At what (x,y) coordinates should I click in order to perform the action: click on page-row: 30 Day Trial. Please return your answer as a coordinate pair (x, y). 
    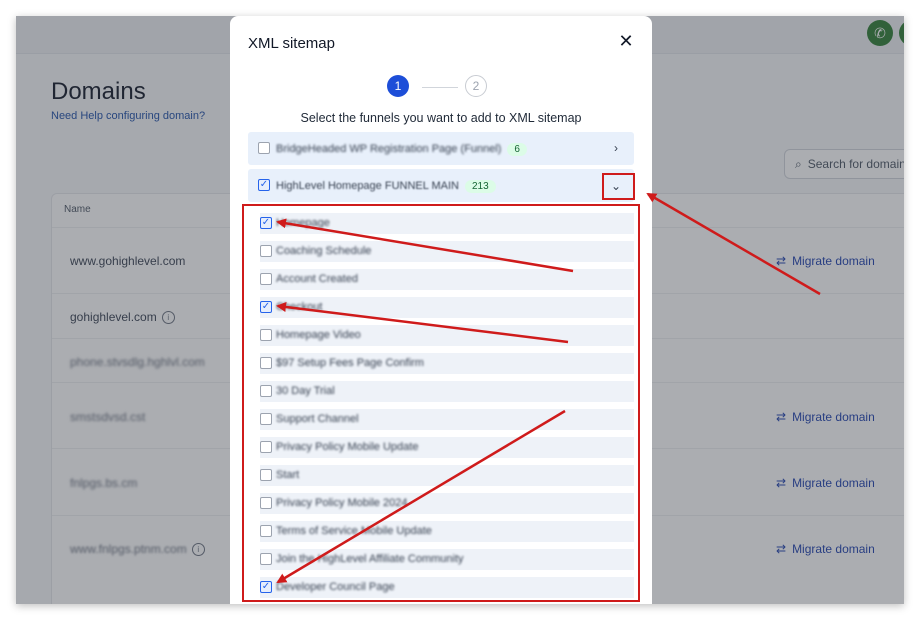
    Looking at the image, I should click on (447, 391).